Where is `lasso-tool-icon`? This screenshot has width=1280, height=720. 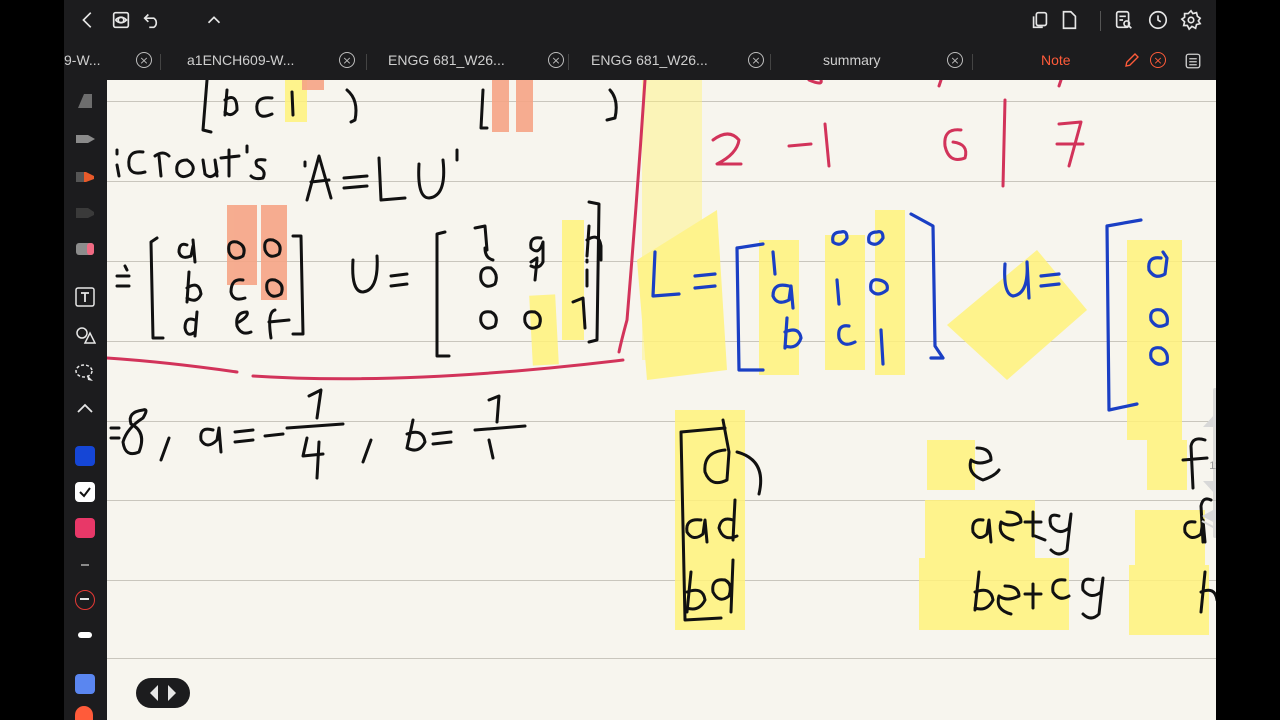 lasso-tool-icon is located at coordinates (85, 373).